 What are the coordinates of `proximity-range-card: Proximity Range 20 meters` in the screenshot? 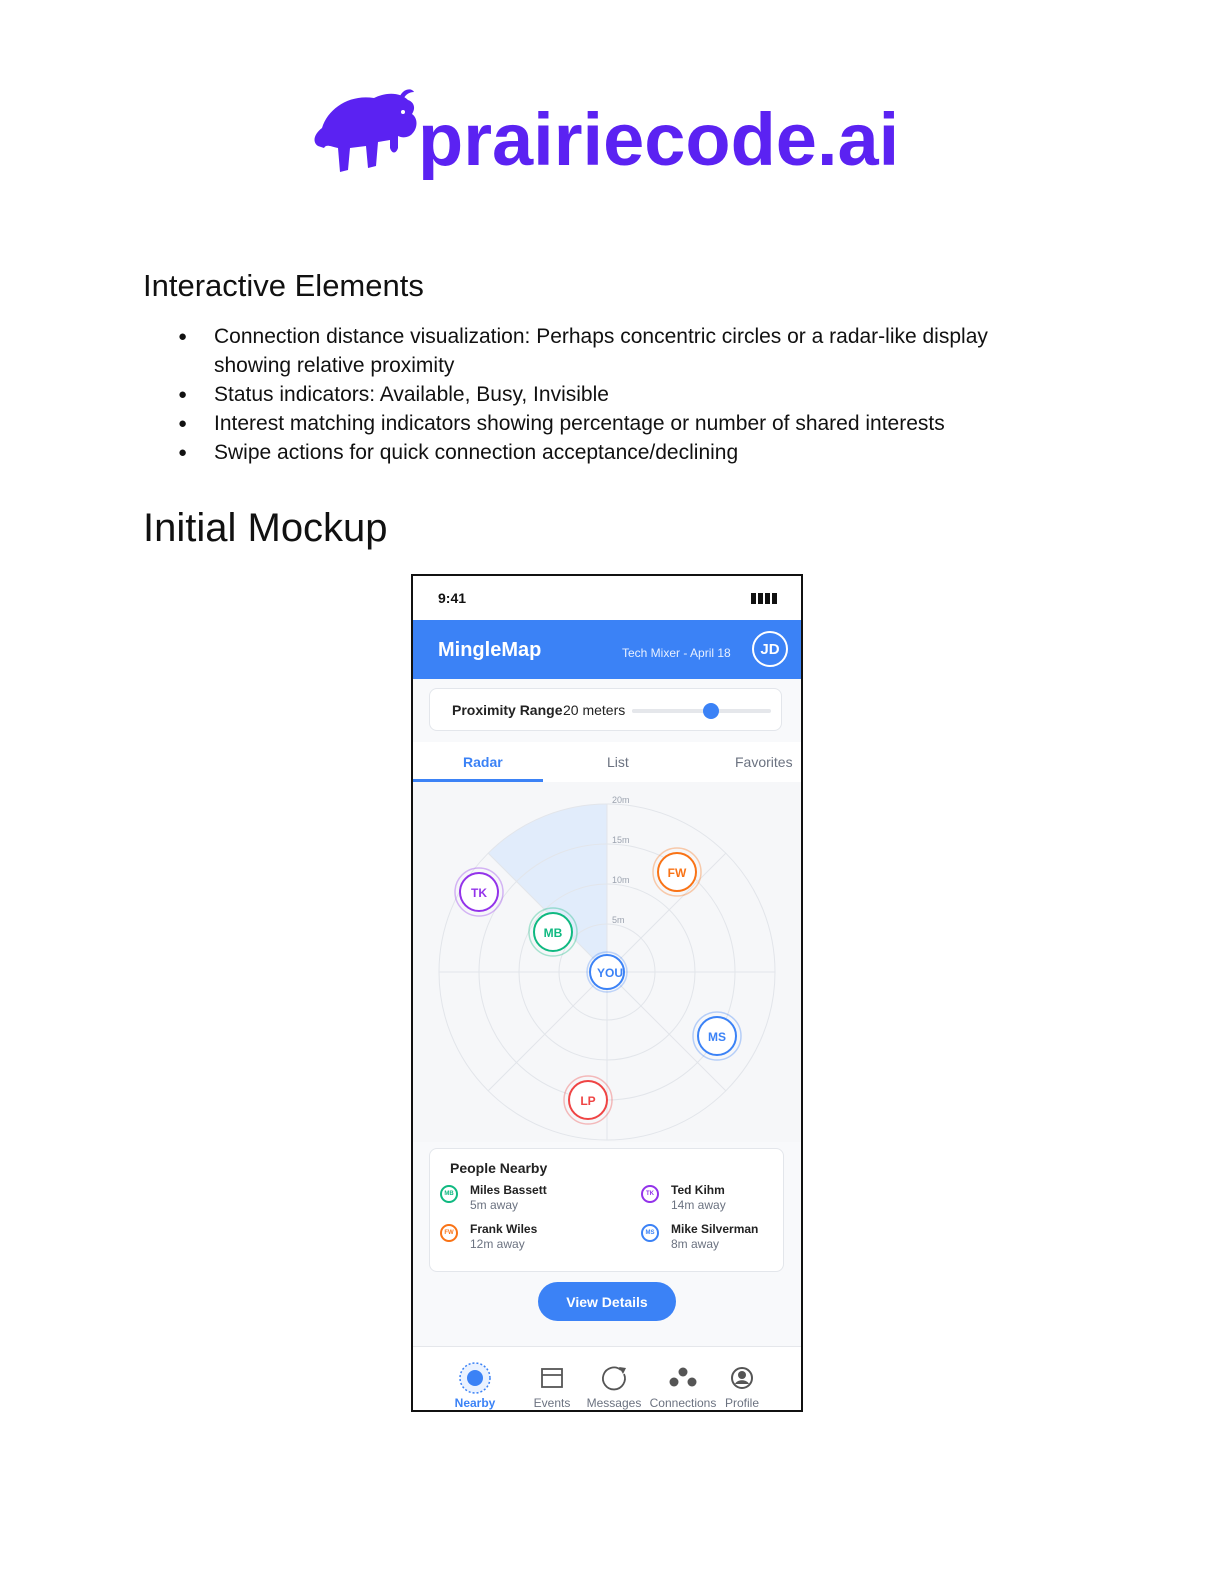 It's located at (605, 709).